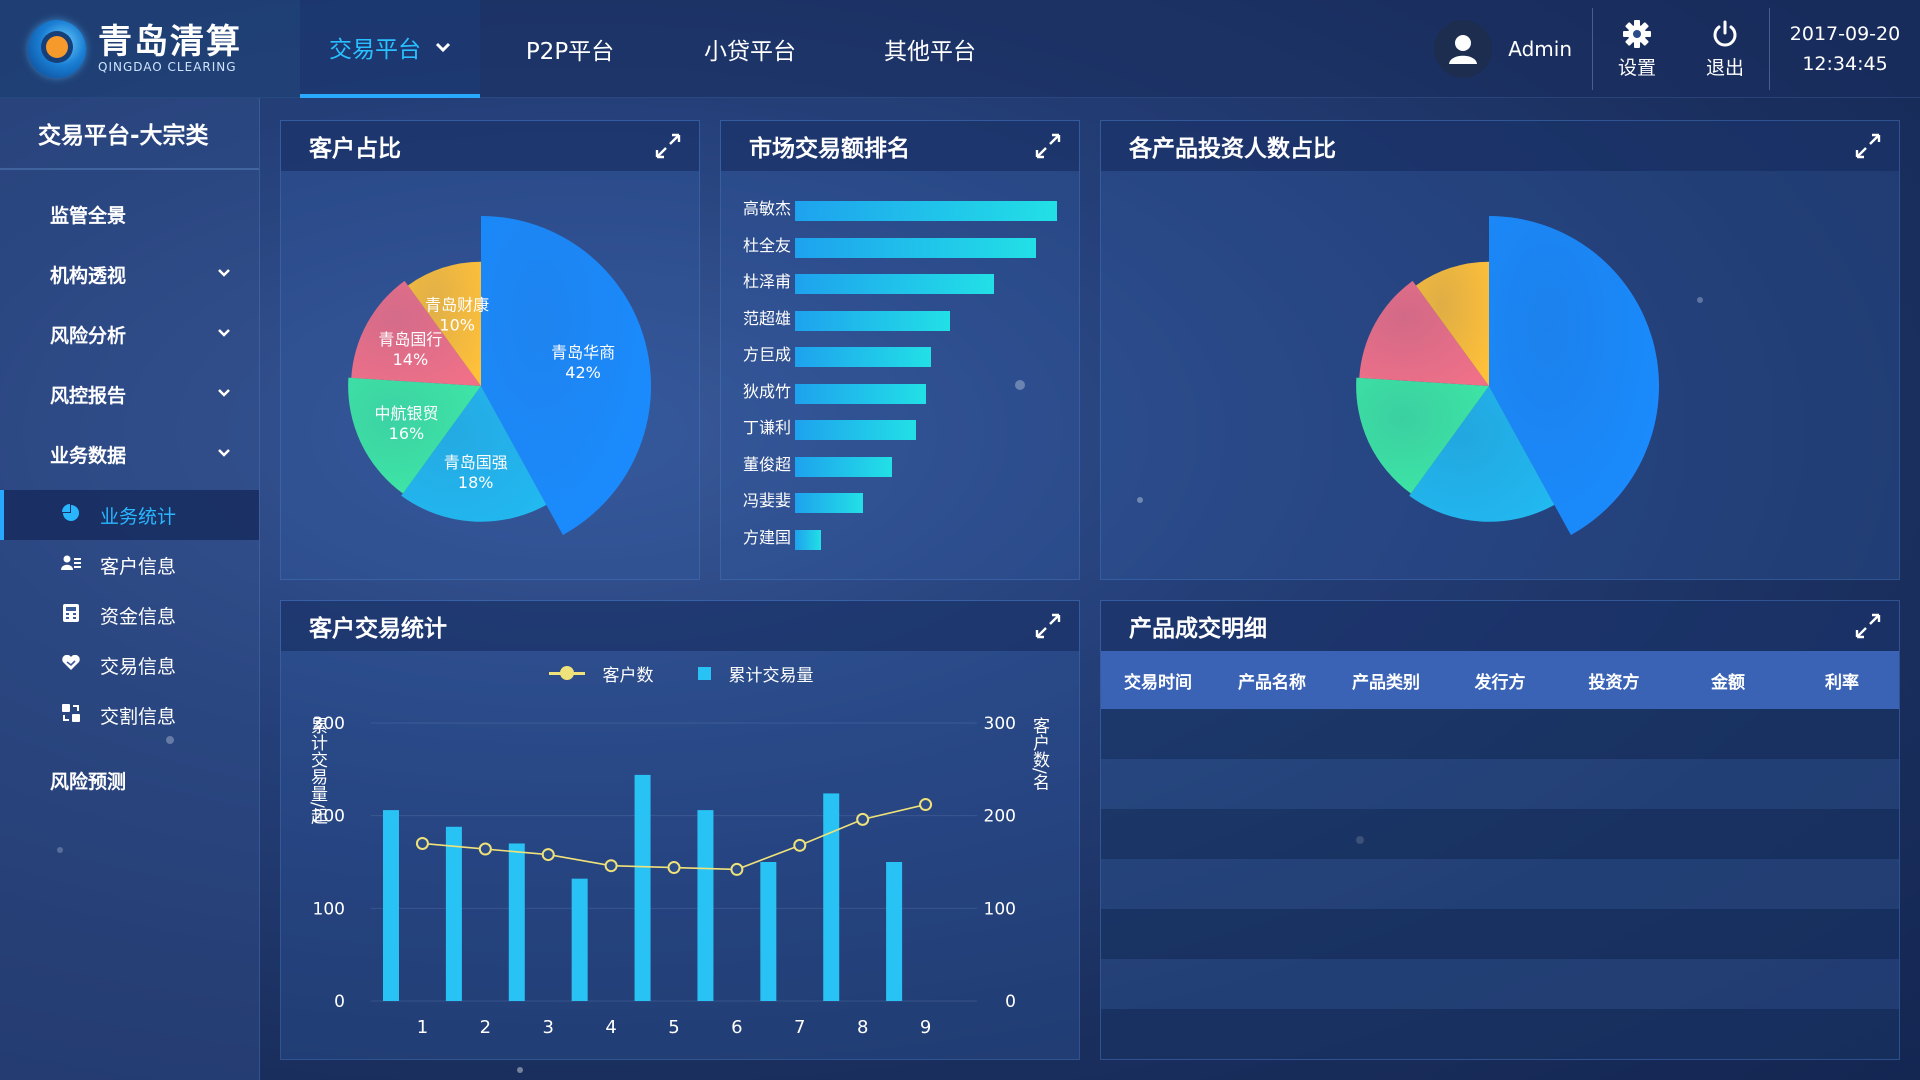 This screenshot has height=1080, width=1920. What do you see at coordinates (799, 1027) in the screenshot?
I see `x-tick-label: 7` at bounding box center [799, 1027].